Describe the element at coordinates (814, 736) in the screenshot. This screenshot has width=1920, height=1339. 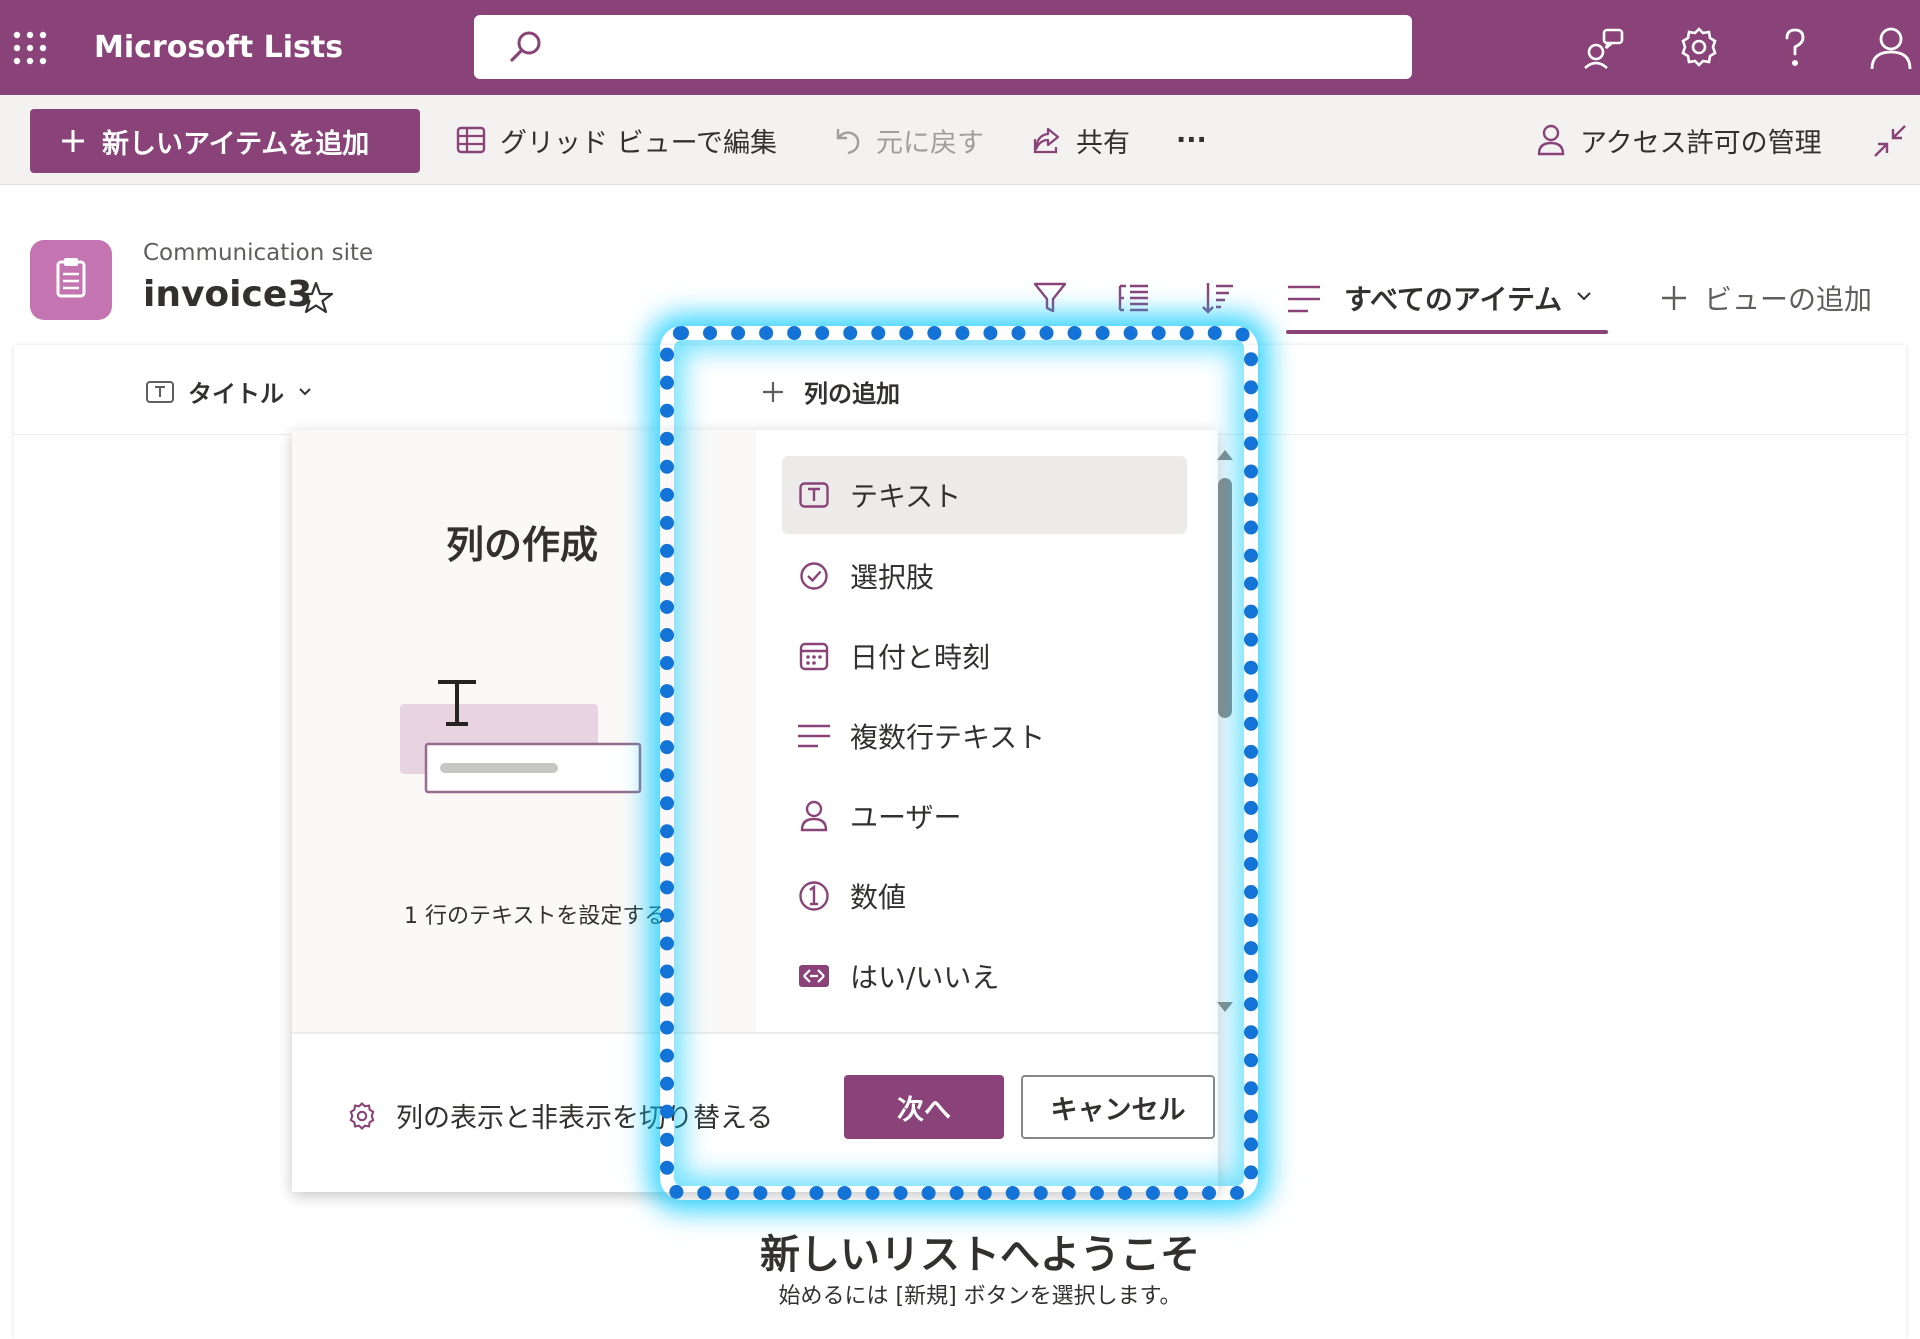
I see `multiline-text-icon` at that location.